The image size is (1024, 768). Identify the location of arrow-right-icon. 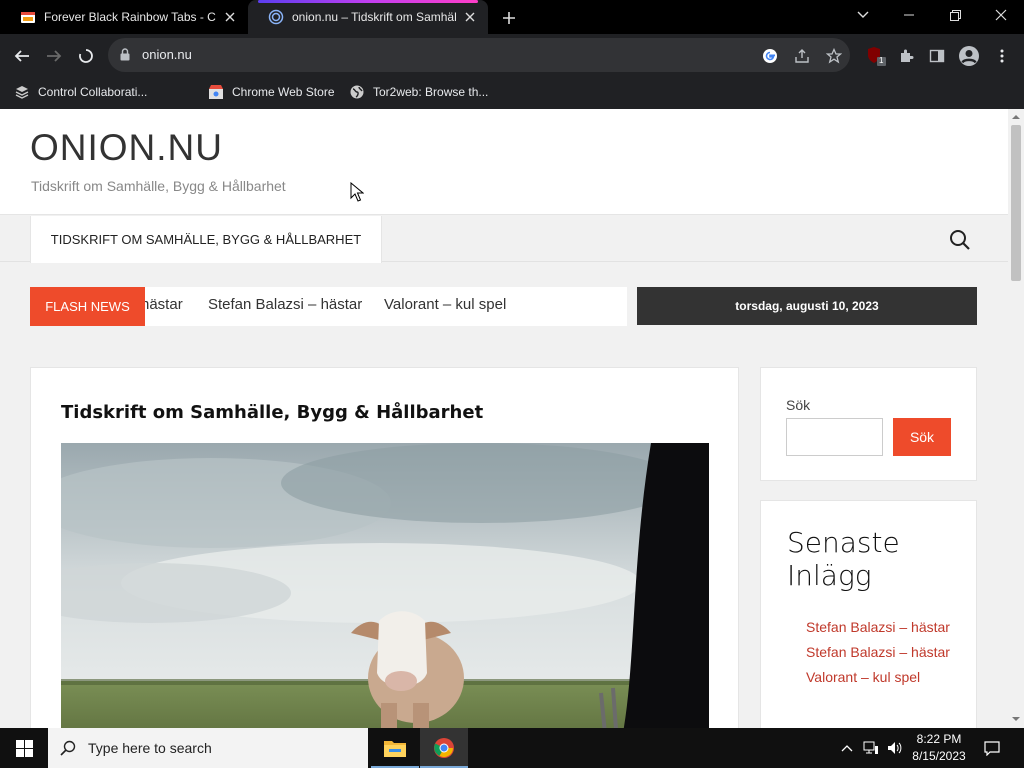
(54, 56).